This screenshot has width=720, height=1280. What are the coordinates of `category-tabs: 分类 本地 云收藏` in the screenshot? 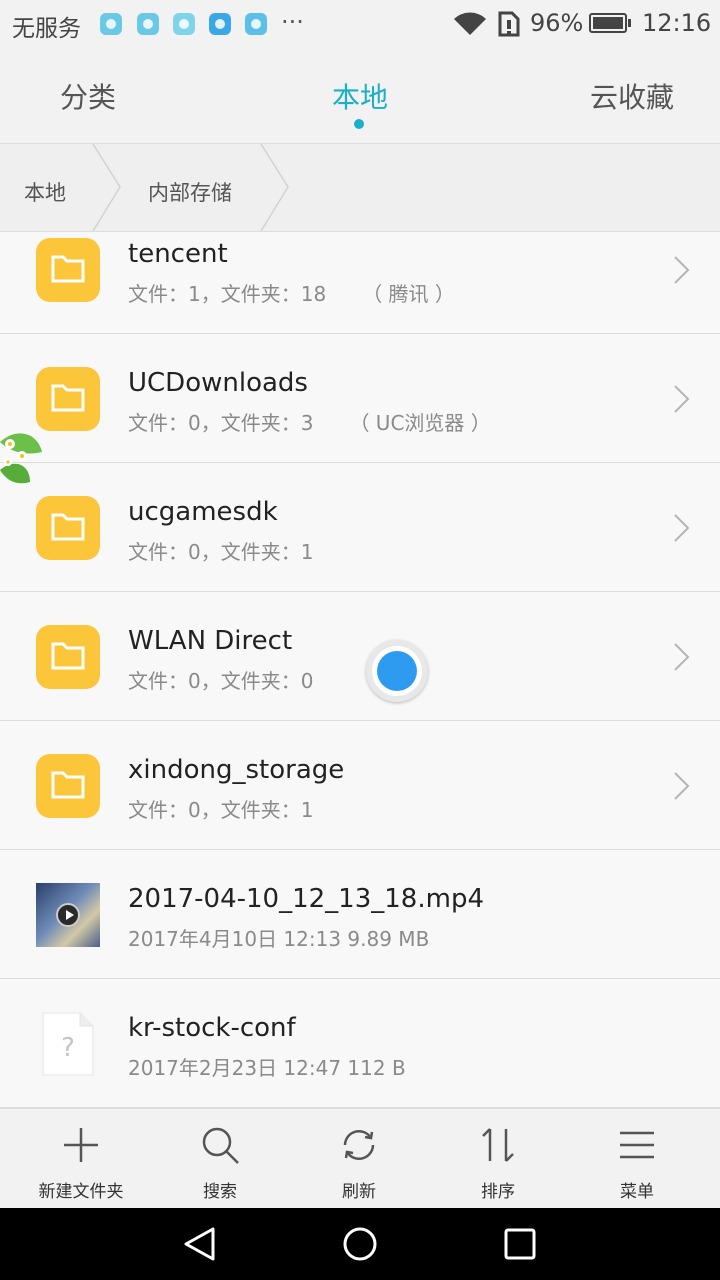 It's located at (360, 97).